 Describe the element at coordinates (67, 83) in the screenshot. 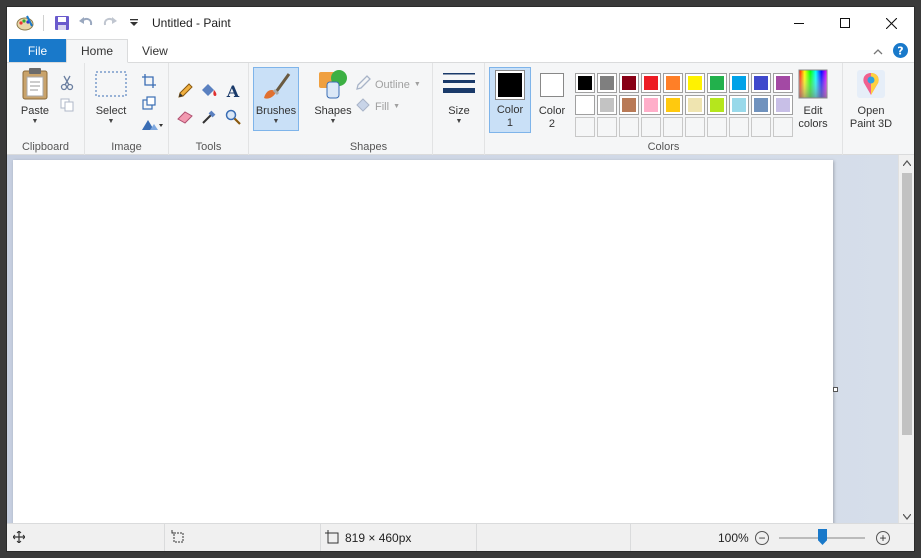

I see `cut-icon` at that location.